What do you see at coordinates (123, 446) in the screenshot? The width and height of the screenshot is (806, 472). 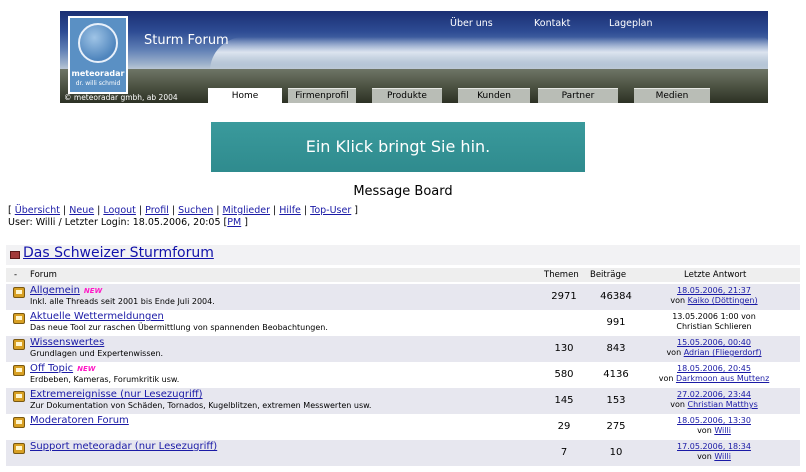 I see `forum-link: Support meteoradar (nur Lesezugriff)` at bounding box center [123, 446].